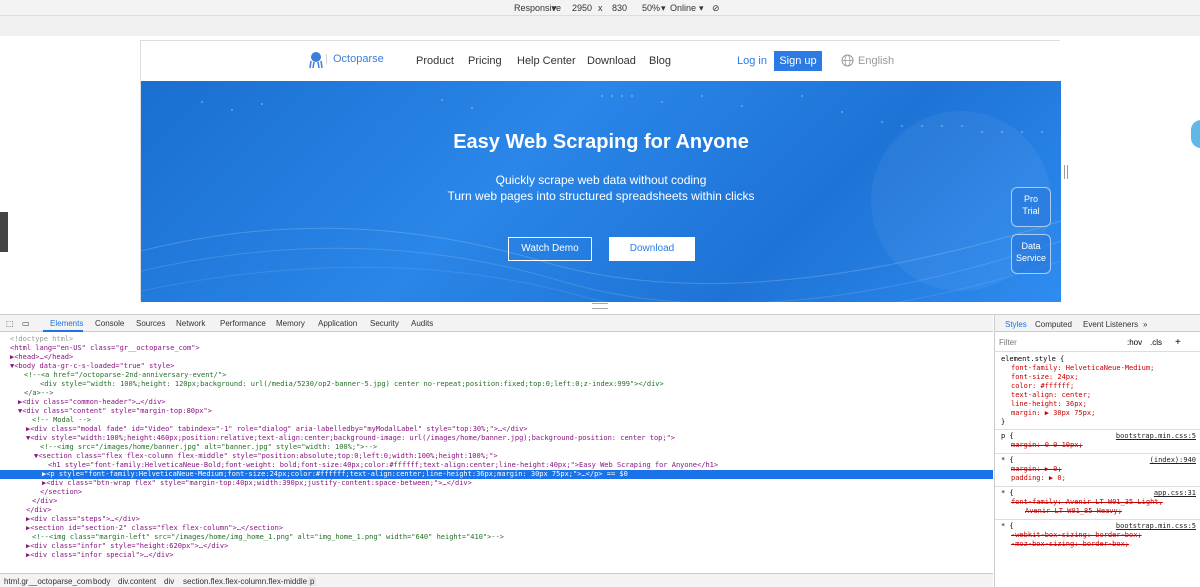 The image size is (1200, 587). I want to click on rule-source-link: app.css:31, so click(1175, 493).